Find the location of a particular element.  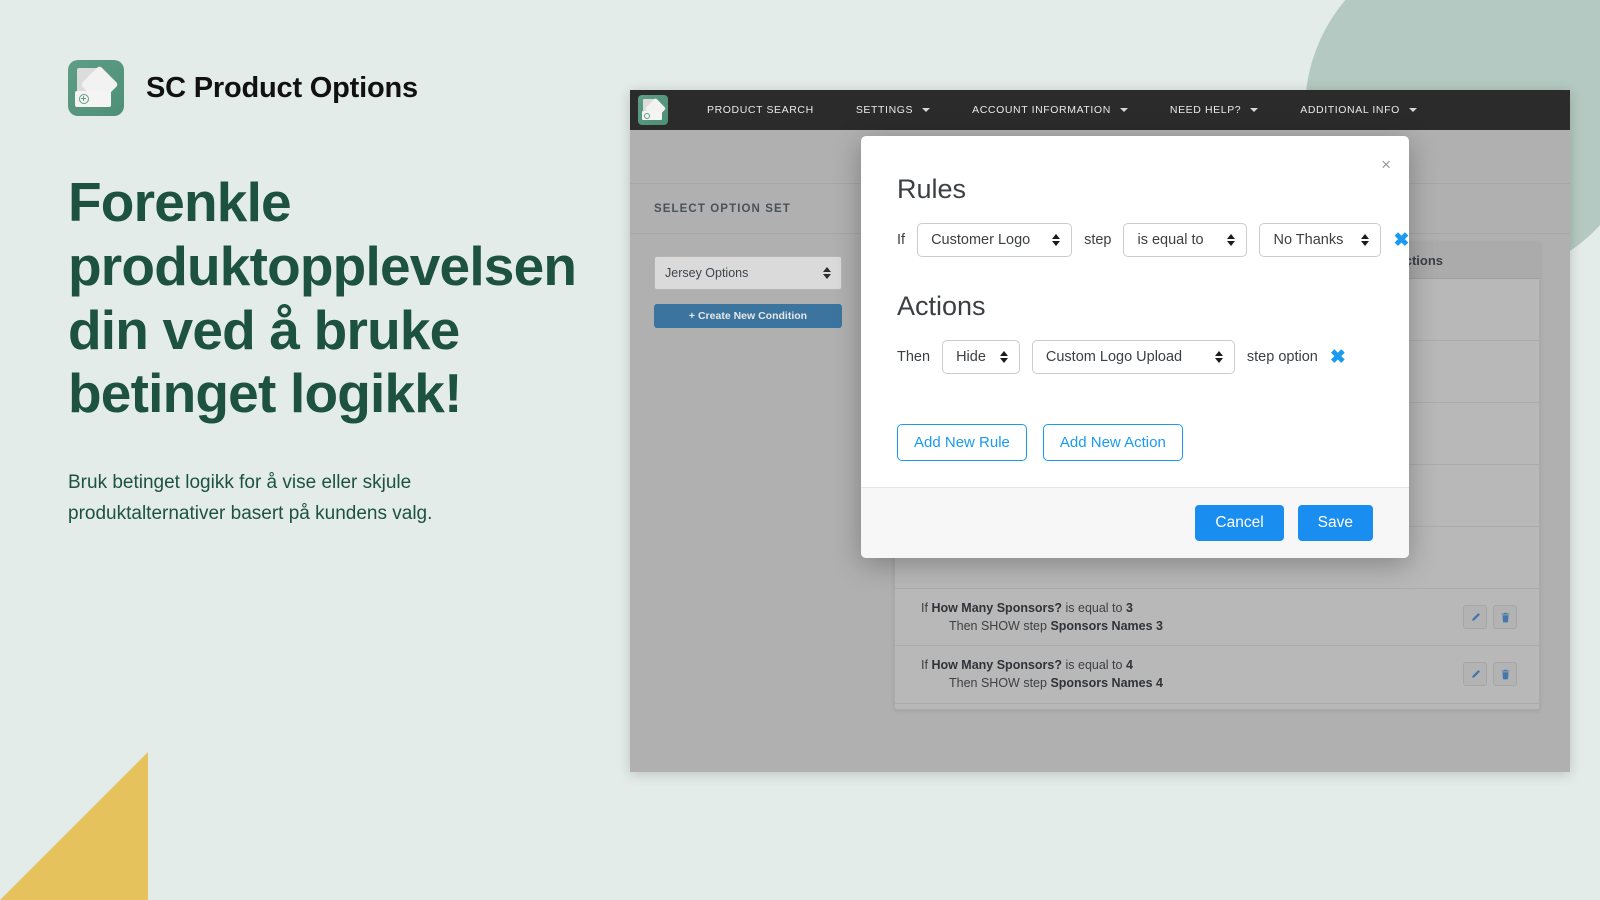

nav-label: PRODUCT SEARCH is located at coordinates (760, 110).